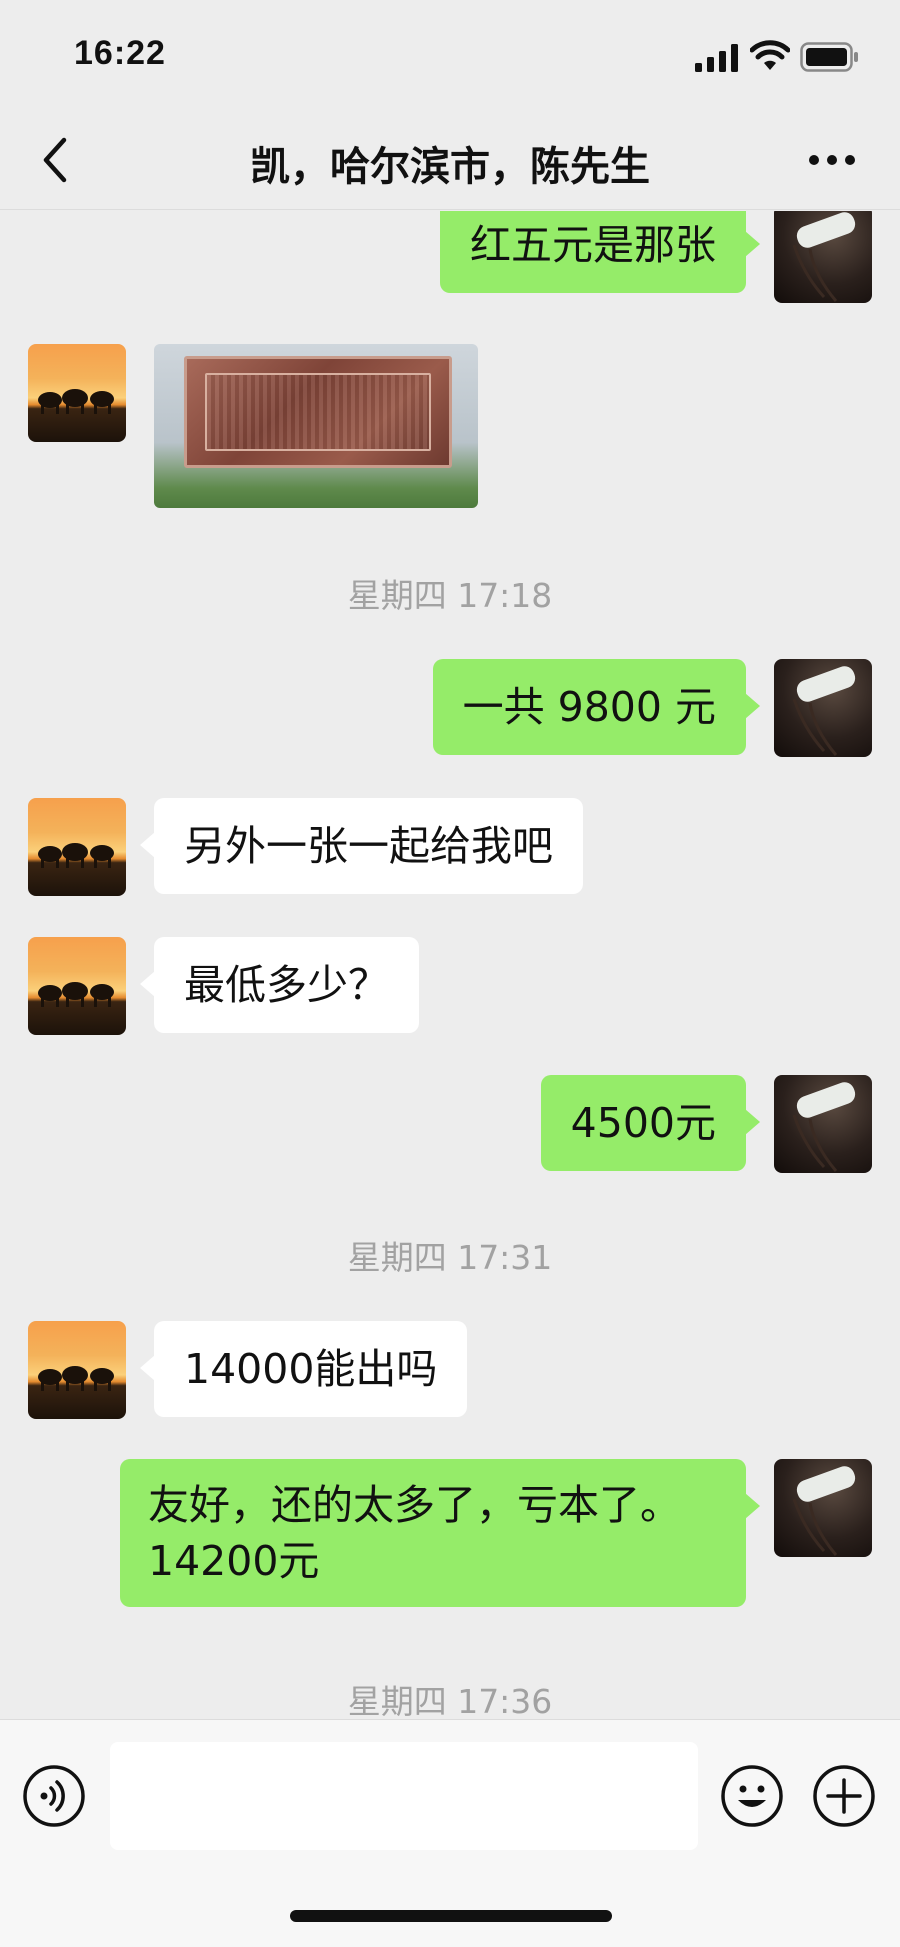  I want to click on message-input, so click(404, 1796).